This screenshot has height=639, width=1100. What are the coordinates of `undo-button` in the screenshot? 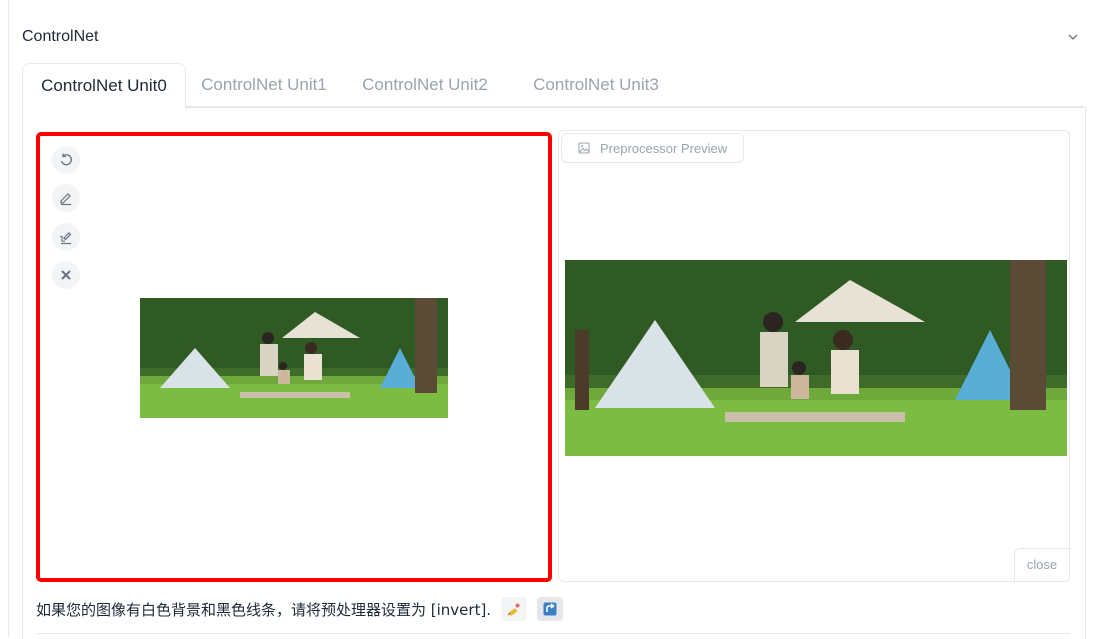 It's located at (66, 160).